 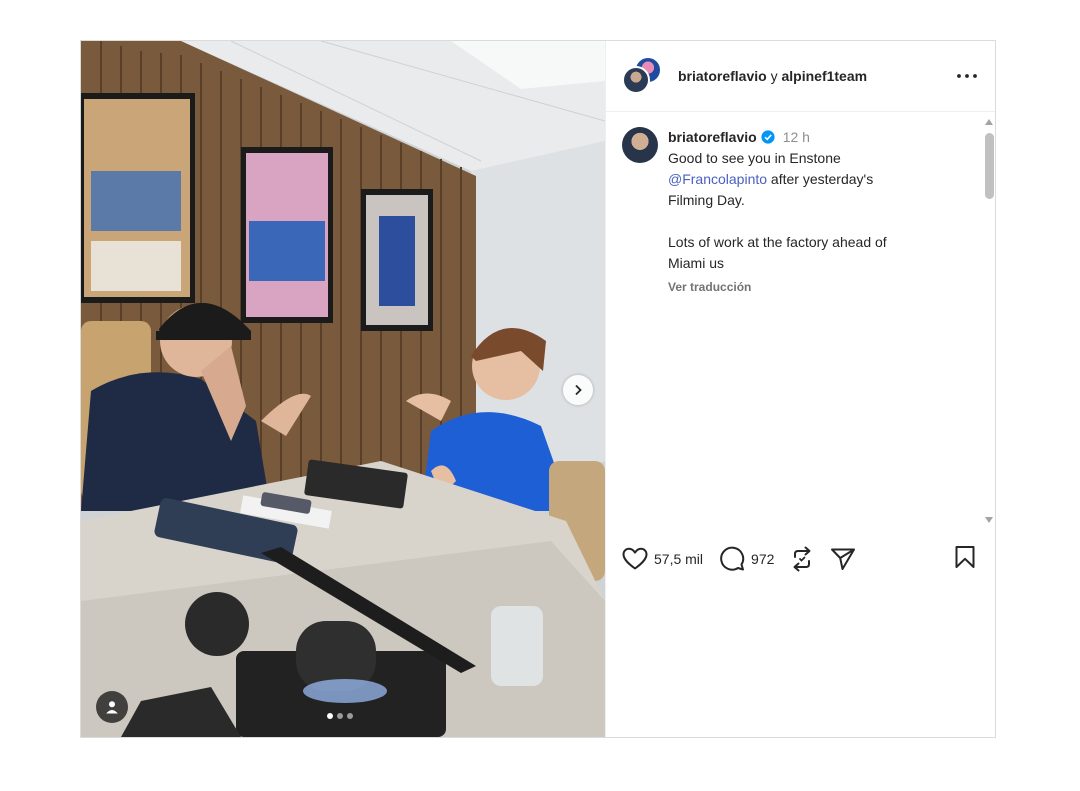 I want to click on more-icon, so click(x=967, y=76).